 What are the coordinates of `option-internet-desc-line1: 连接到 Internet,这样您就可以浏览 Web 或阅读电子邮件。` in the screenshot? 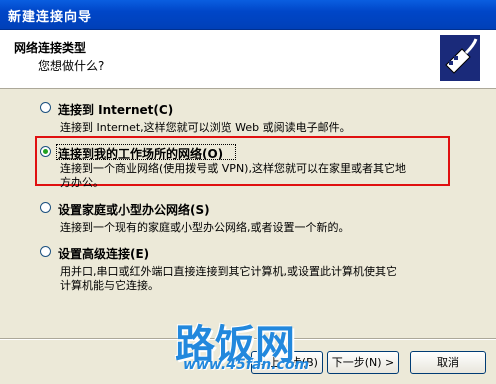 It's located at (205, 127).